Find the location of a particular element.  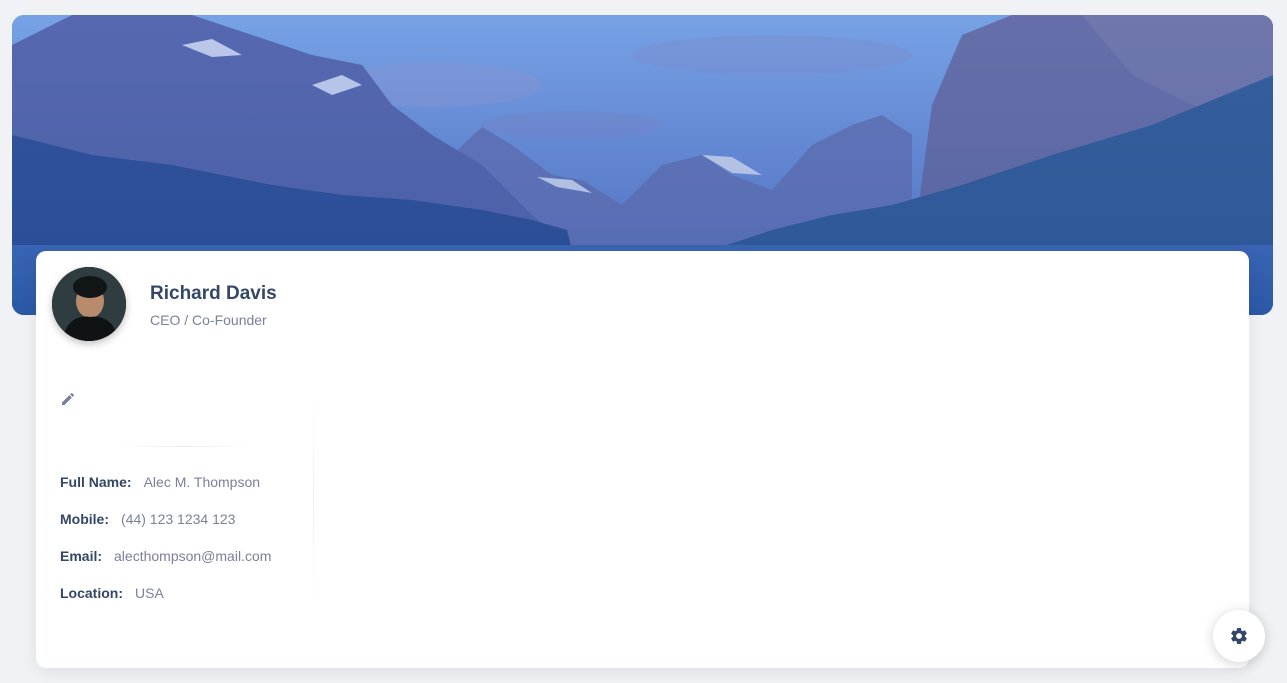

email-label: Email: is located at coordinates (81, 556).